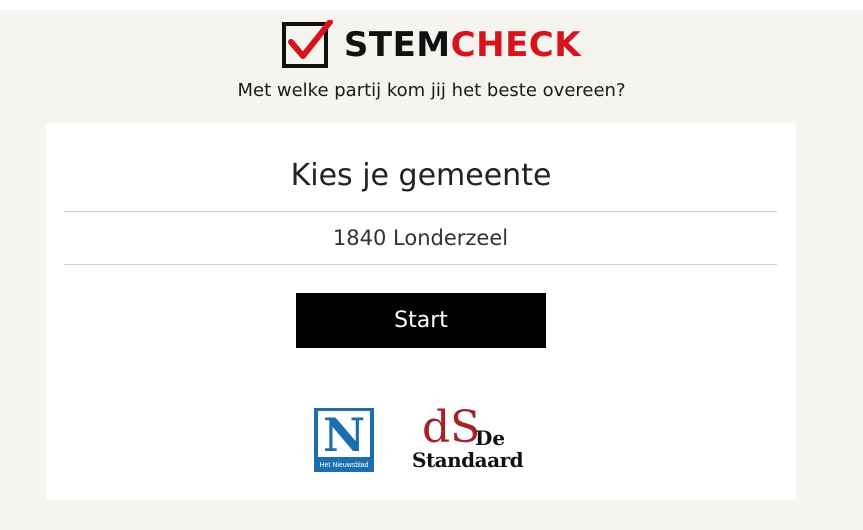  Describe the element at coordinates (344, 465) in the screenshot. I see `nieuwsblad-caption: Het Nieuwsblad` at that location.